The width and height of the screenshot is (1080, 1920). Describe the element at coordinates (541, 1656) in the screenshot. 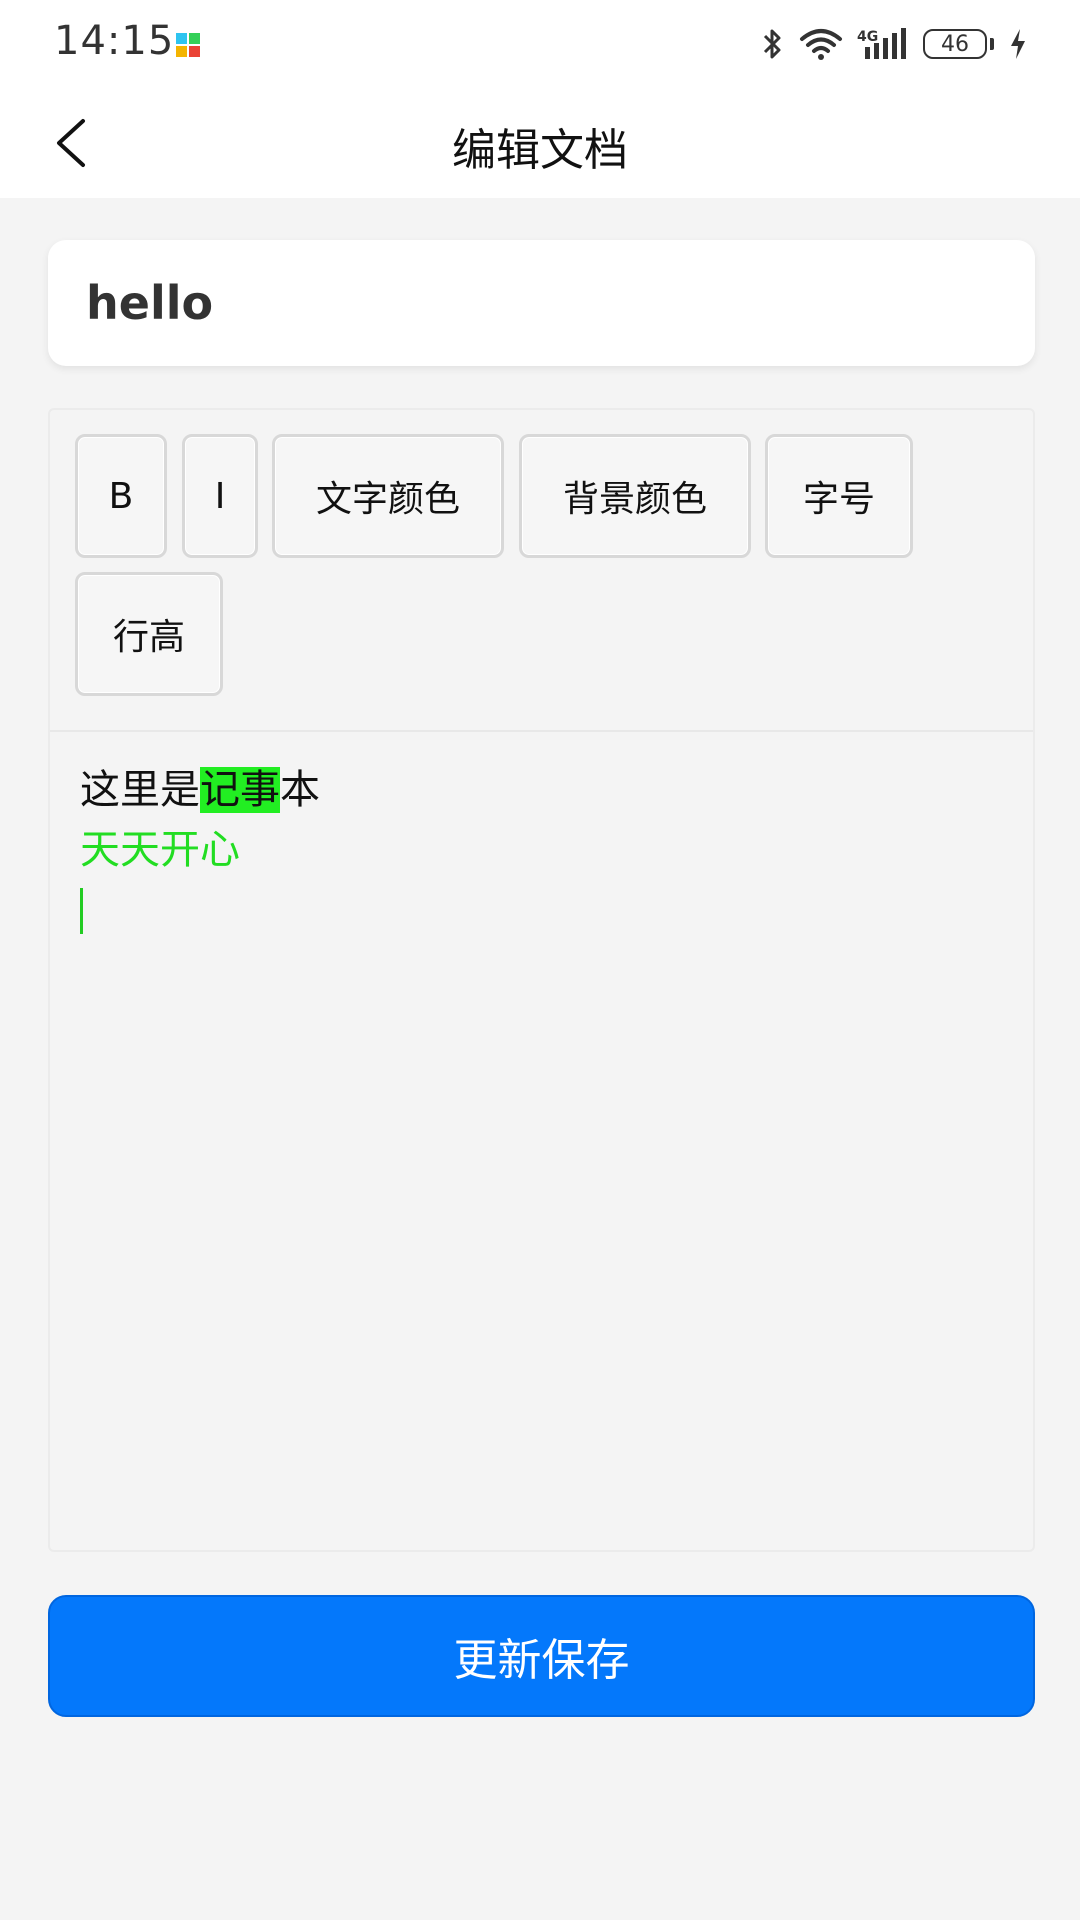

I see `update-save-button: 更新保存` at that location.